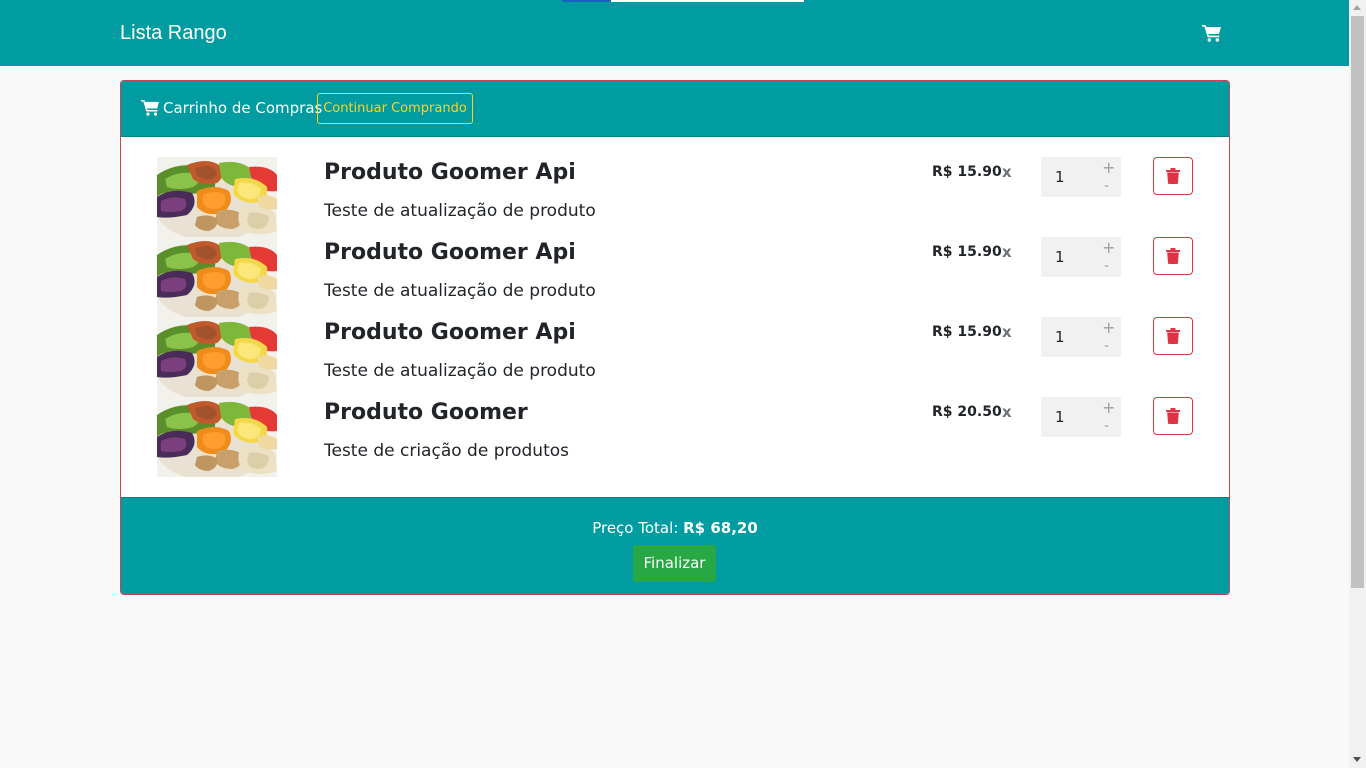 The width and height of the screenshot is (1366, 768). I want to click on total-price: Preço Total: R$ 68,20, so click(675, 528).